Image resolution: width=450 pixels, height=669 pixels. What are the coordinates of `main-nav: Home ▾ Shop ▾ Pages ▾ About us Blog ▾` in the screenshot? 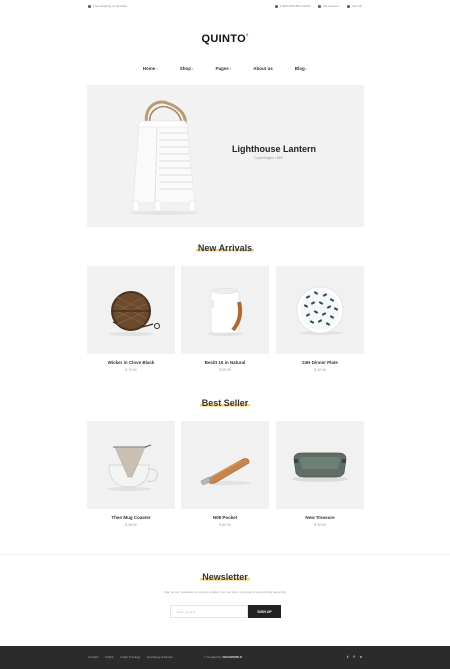 It's located at (225, 68).